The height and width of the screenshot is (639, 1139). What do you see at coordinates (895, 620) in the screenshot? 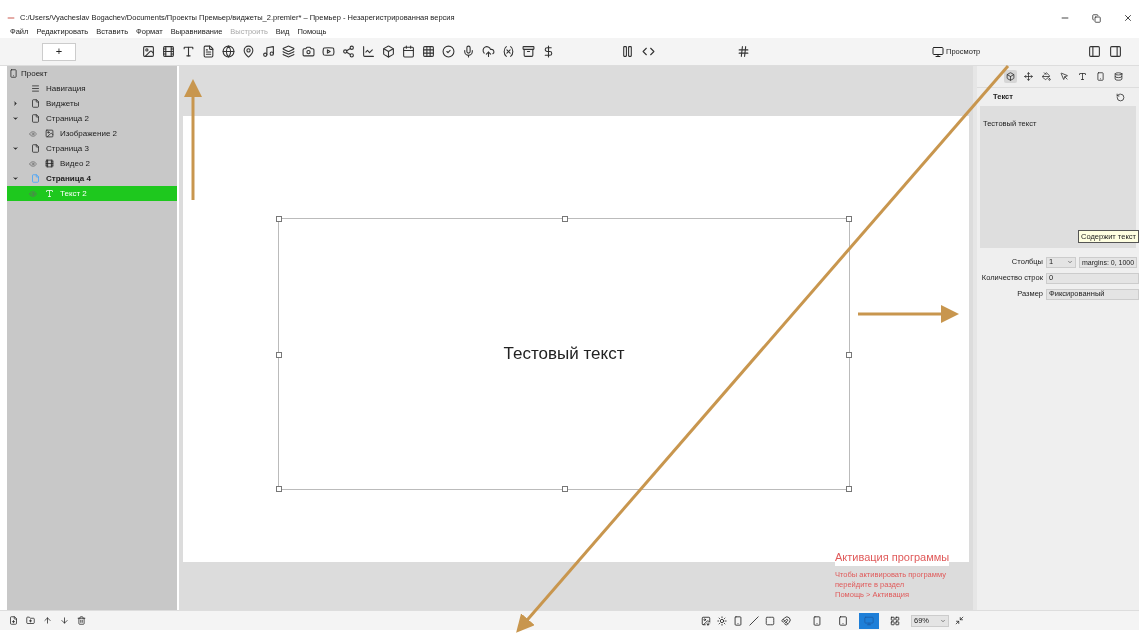
I see `windows-icon` at bounding box center [895, 620].